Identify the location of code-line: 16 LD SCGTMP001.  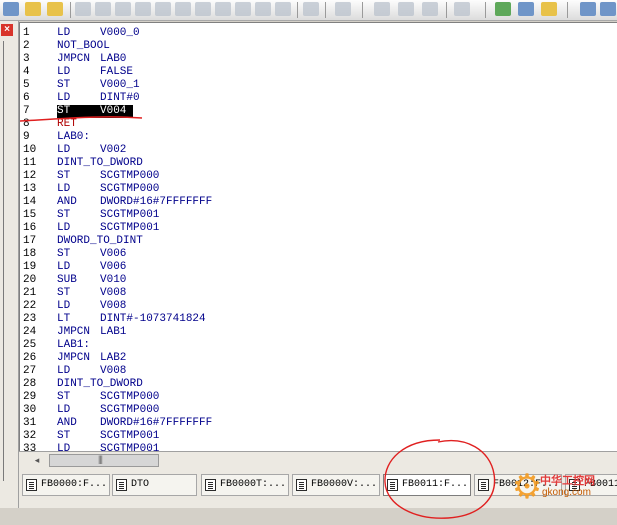
(318, 228).